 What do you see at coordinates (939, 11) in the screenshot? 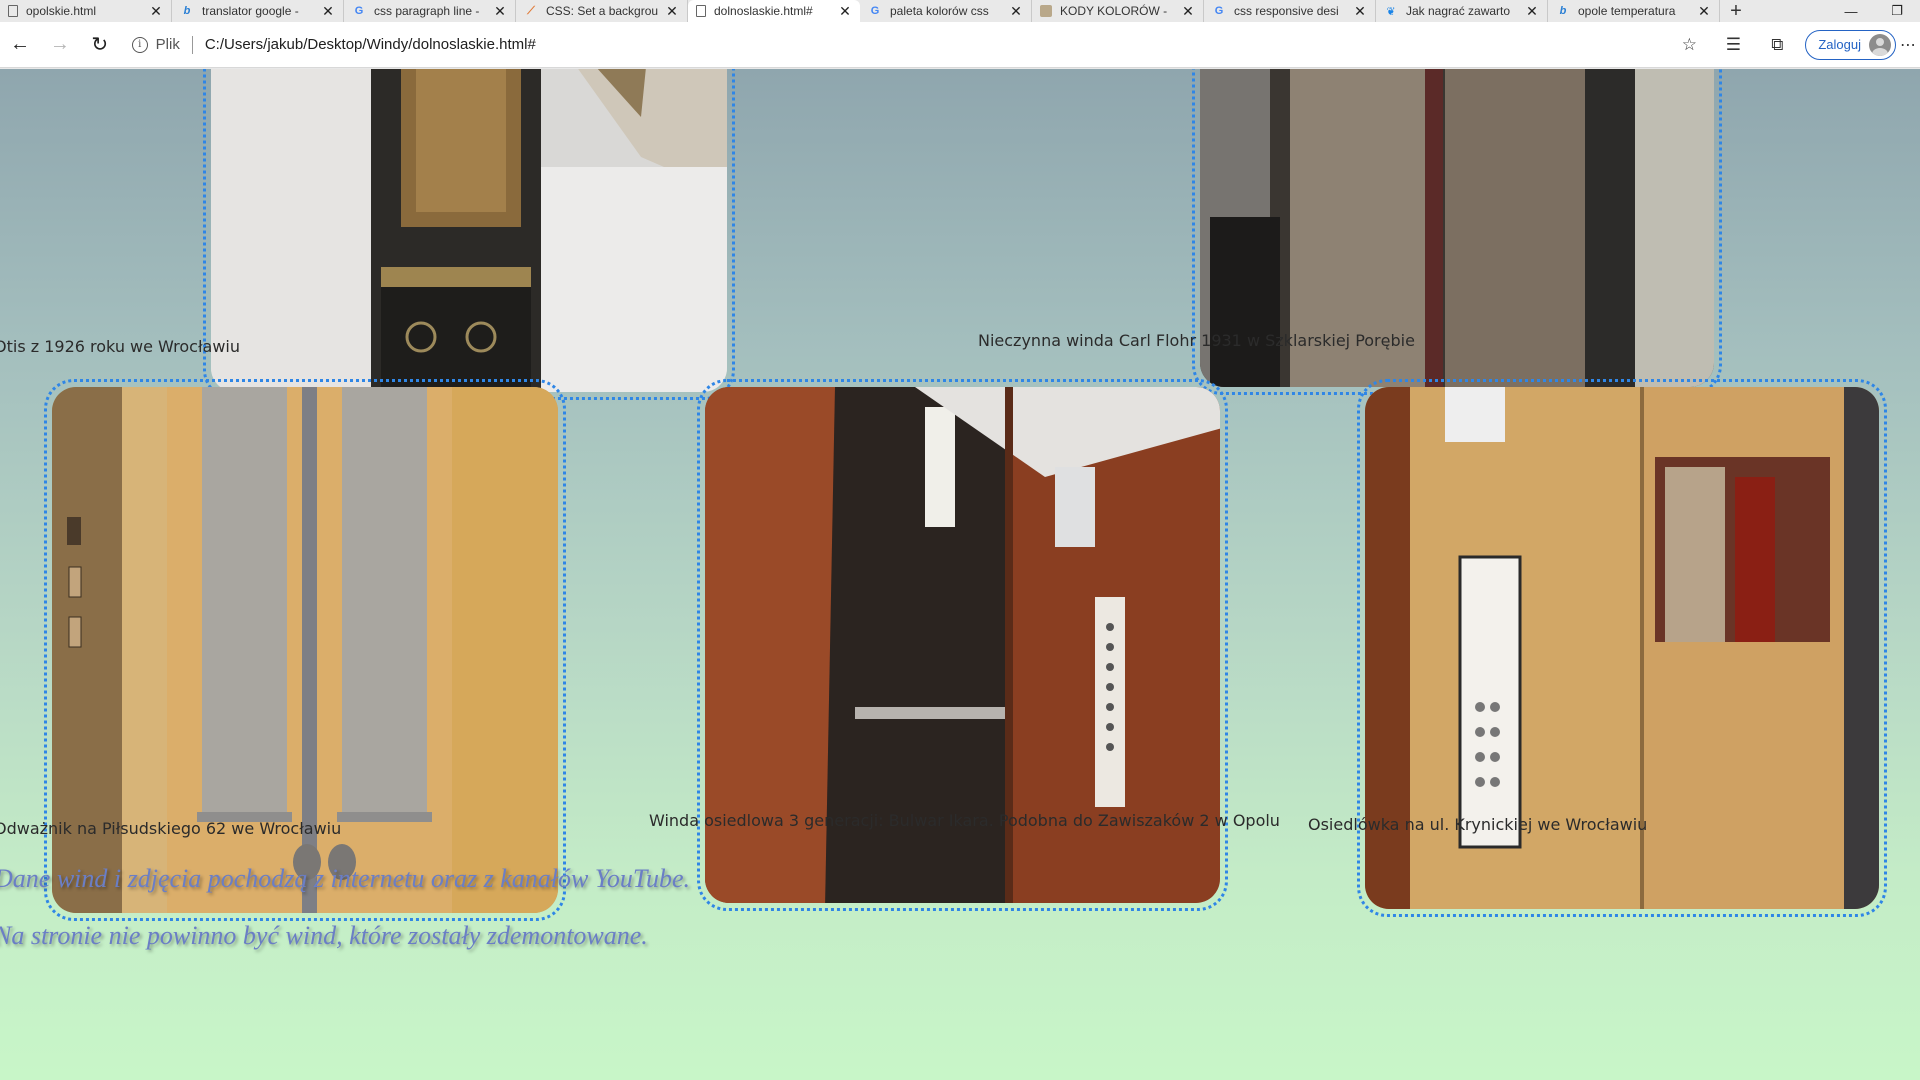
I see `tab-title: paleta kolorów css` at bounding box center [939, 11].